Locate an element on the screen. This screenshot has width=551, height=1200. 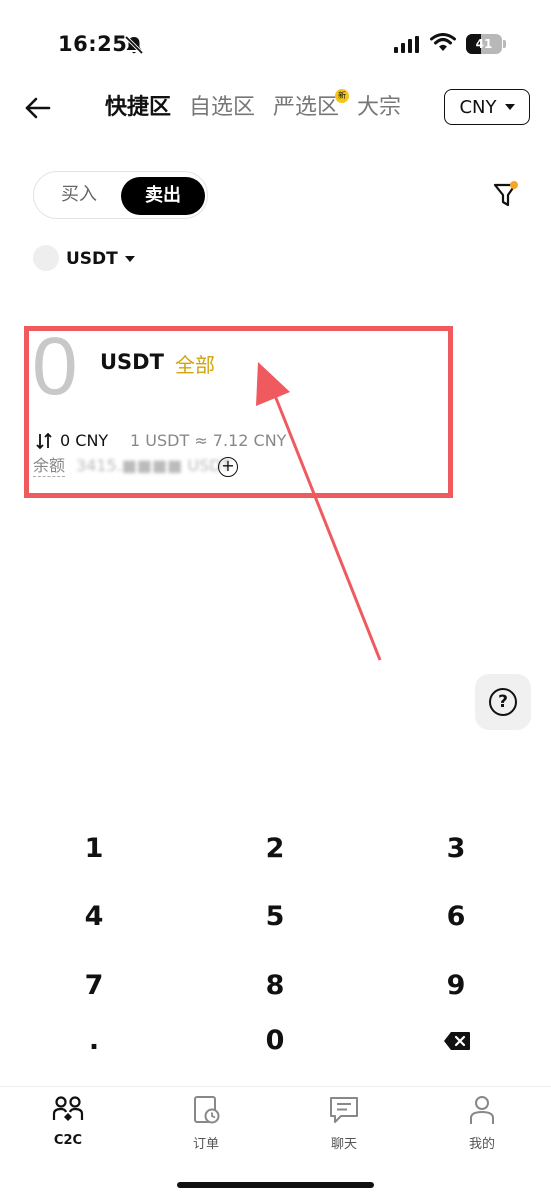
key-9: 9 is located at coordinates (456, 986).